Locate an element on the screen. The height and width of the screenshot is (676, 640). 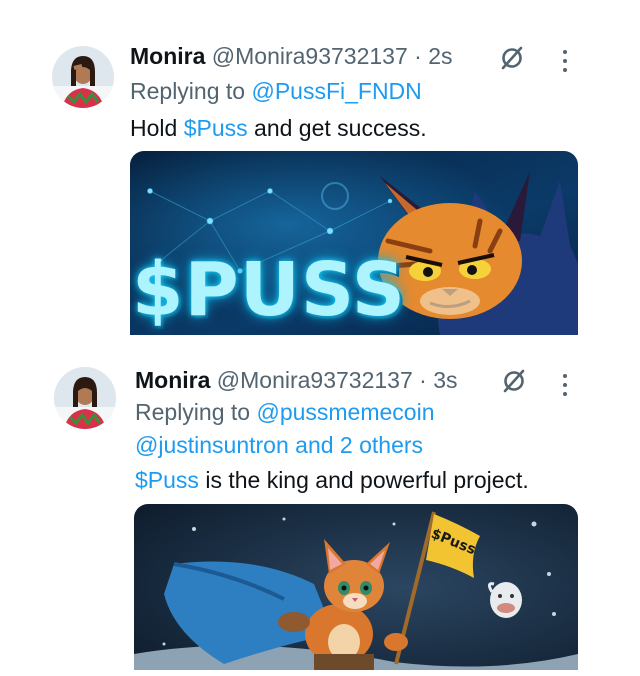
replying-line-2: @justinsuntron and 2 others is located at coordinates (279, 445).